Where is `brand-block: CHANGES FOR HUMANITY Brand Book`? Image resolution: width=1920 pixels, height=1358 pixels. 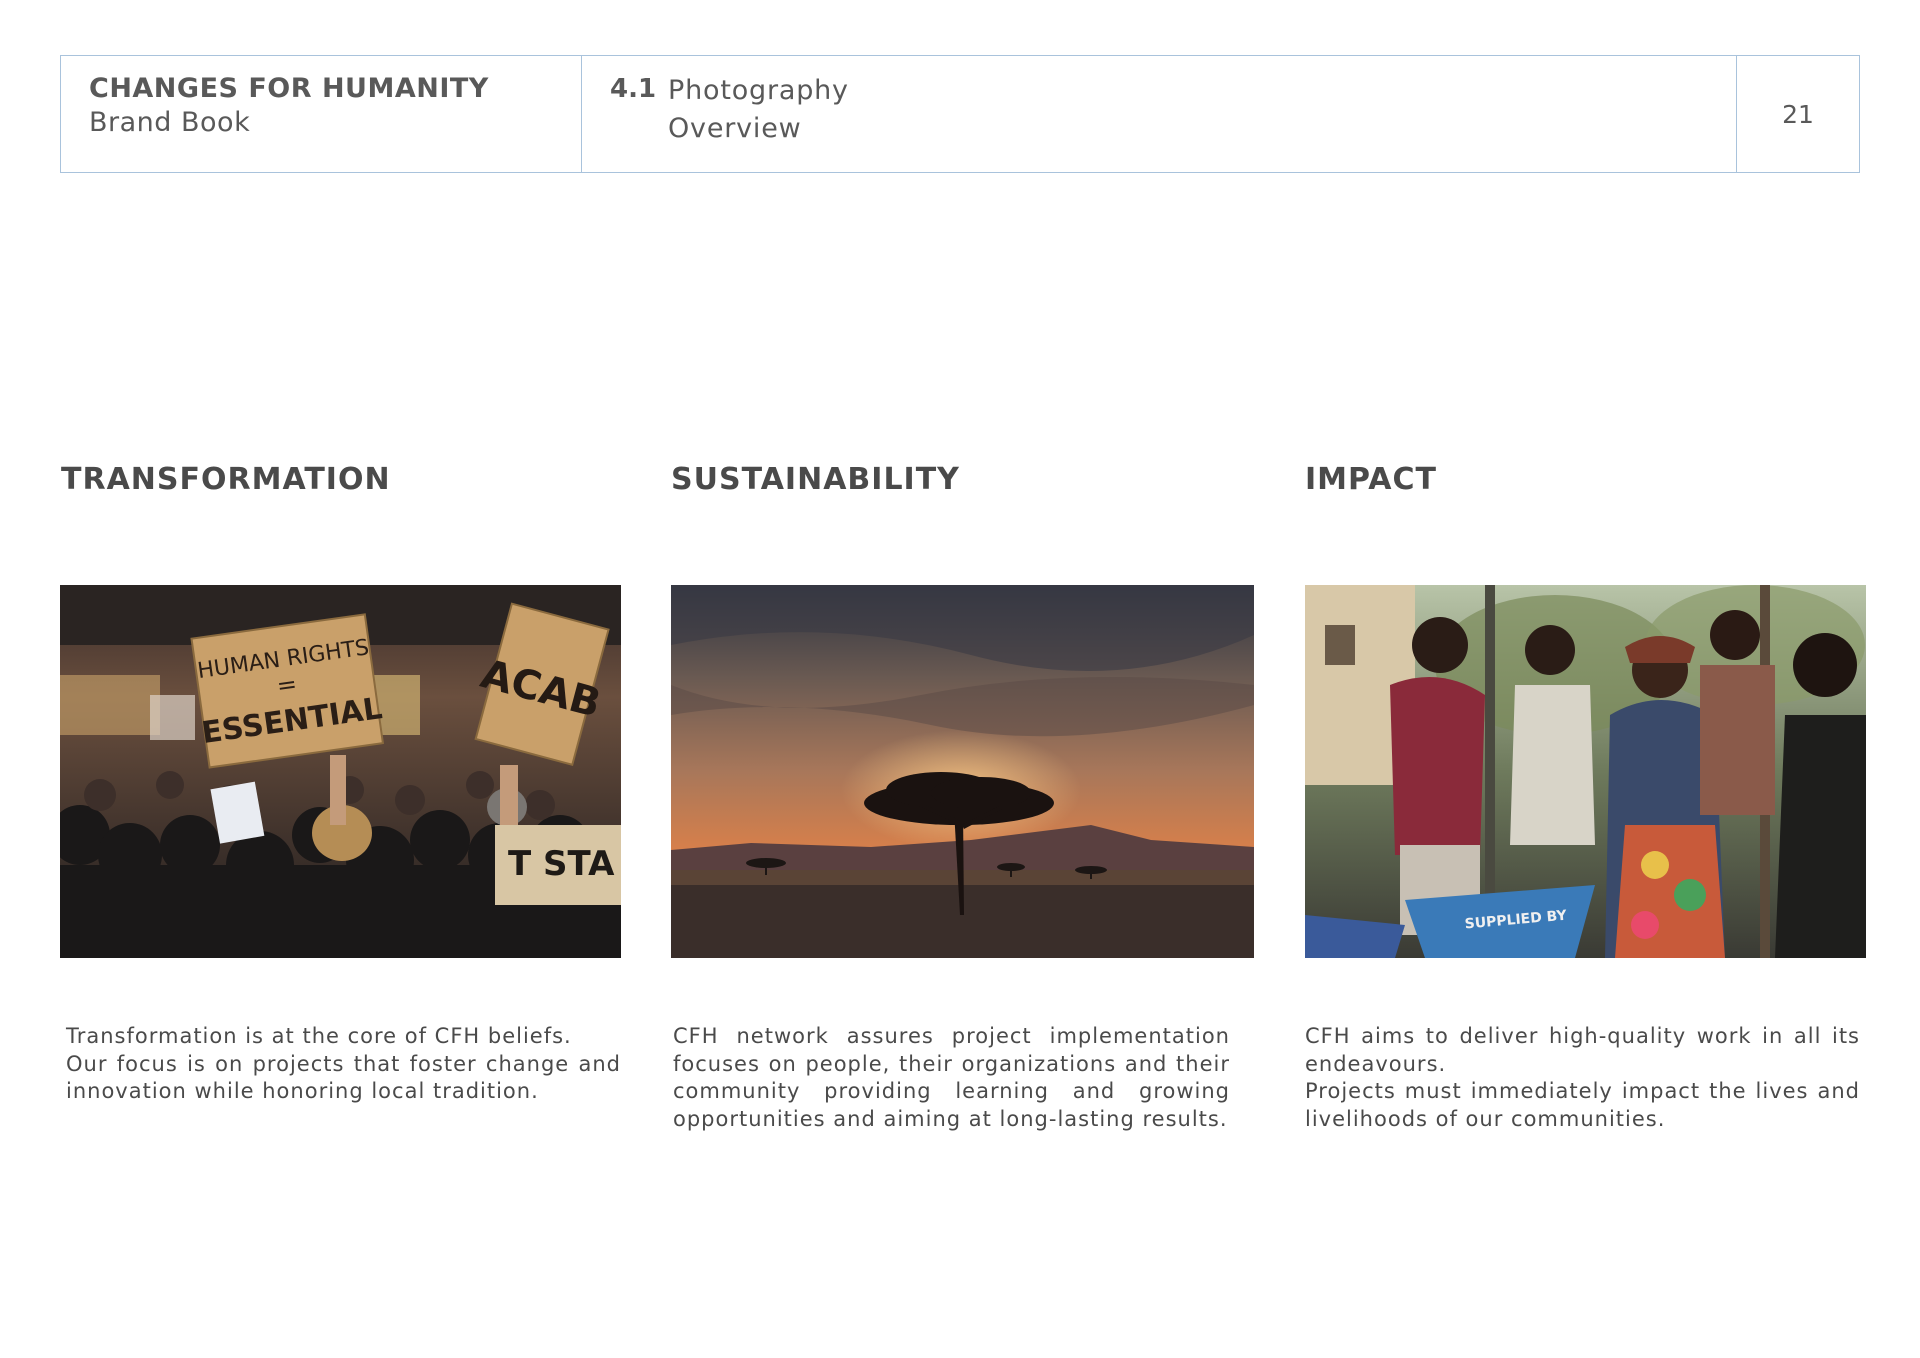
brand-block: CHANGES FOR HUMANITY Brand Book is located at coordinates (321, 114).